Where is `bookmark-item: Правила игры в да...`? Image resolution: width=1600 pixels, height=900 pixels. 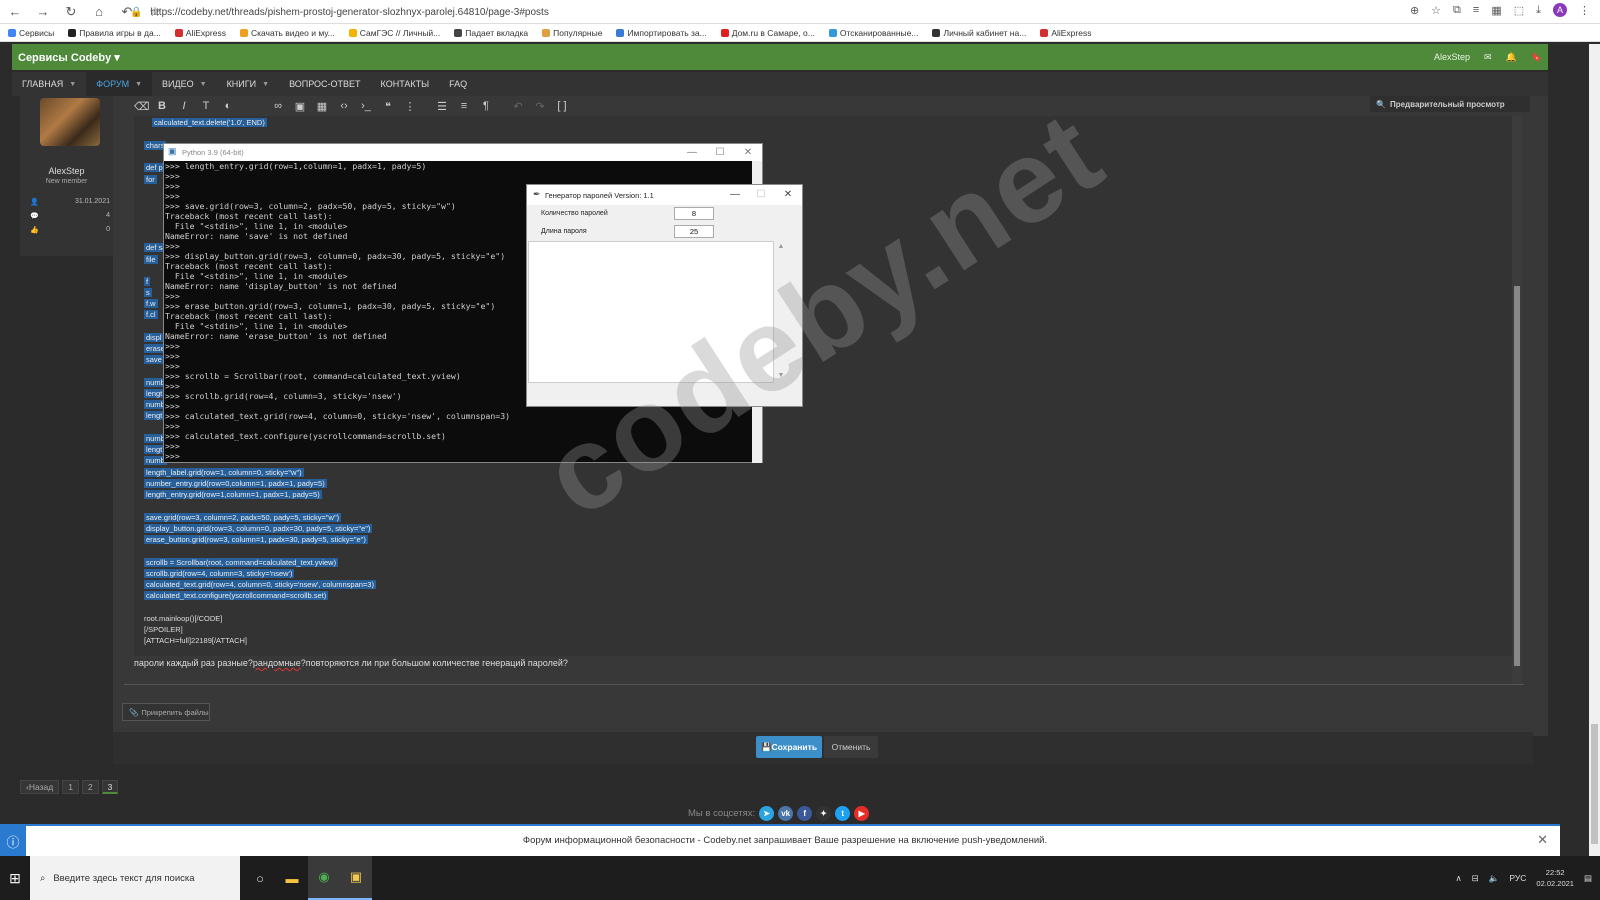 bookmark-item: Правила игры в да... is located at coordinates (114, 33).